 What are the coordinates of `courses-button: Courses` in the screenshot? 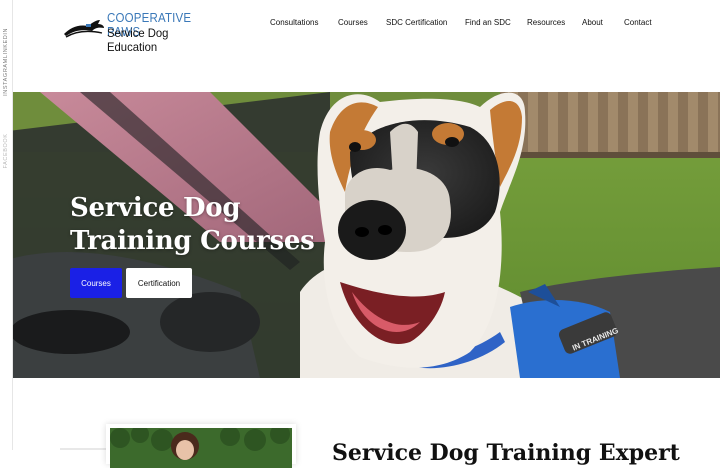 It's located at (96, 283).